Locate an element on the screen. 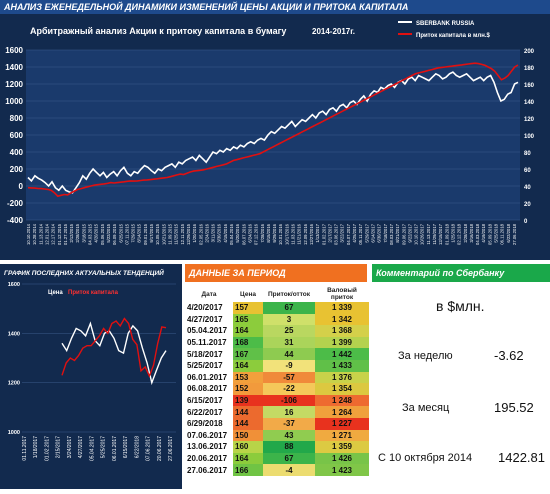 The width and height of the screenshot is (550, 494). trend-chart-title: ГРАФИК ПОСЛЕДНИХ АКТУАЛЬНЫХ ТЕНДЕНЦИЙ is located at coordinates (84, 272).